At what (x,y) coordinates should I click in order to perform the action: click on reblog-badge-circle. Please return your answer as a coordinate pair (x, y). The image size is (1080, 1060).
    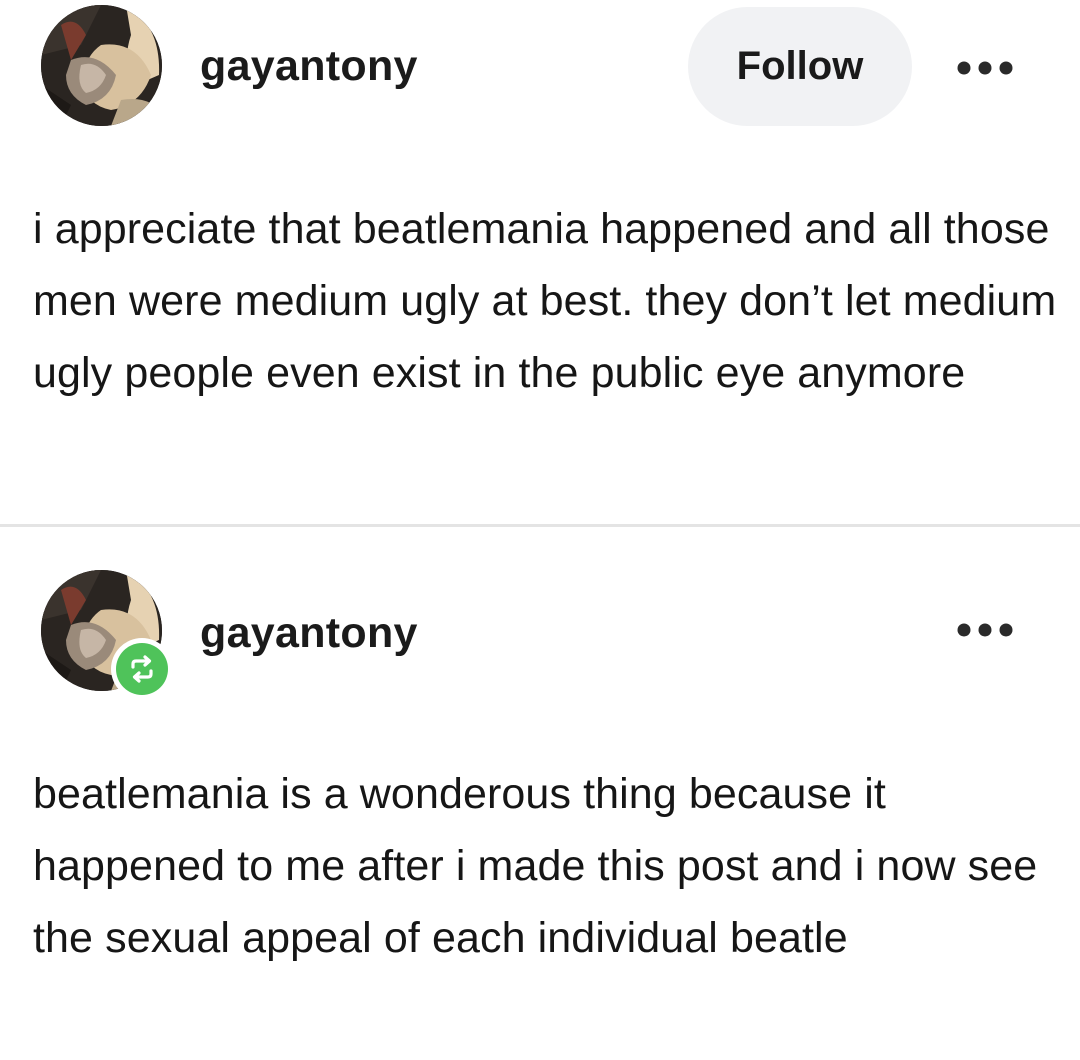
    Looking at the image, I should click on (142, 669).